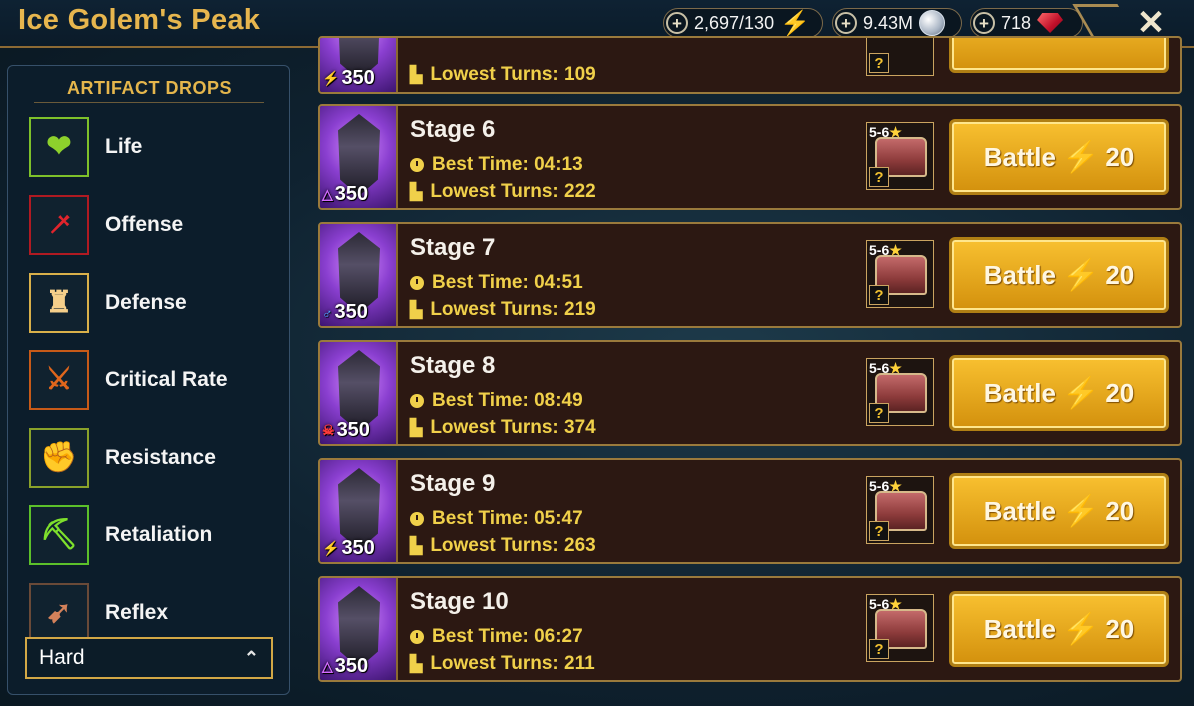 The height and width of the screenshot is (706, 1194). I want to click on best-time-text: Best Time: 04:51, so click(507, 282).